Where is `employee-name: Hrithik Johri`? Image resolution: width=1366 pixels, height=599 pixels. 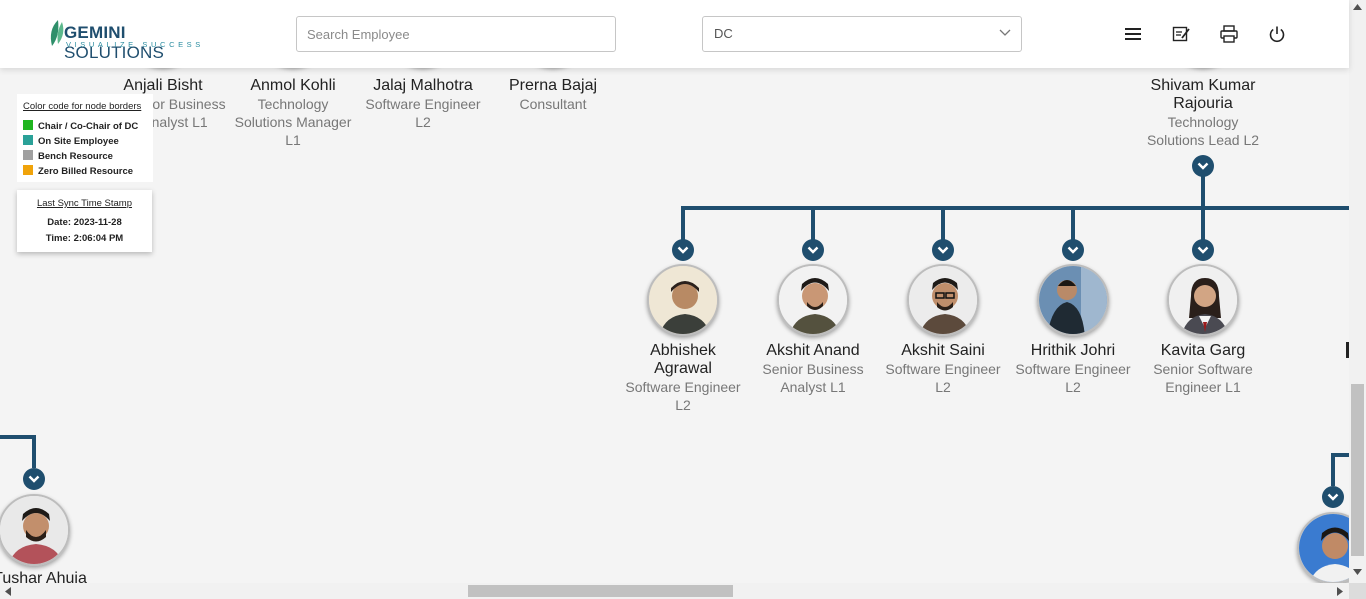 employee-name: Hrithik Johri is located at coordinates (1073, 350).